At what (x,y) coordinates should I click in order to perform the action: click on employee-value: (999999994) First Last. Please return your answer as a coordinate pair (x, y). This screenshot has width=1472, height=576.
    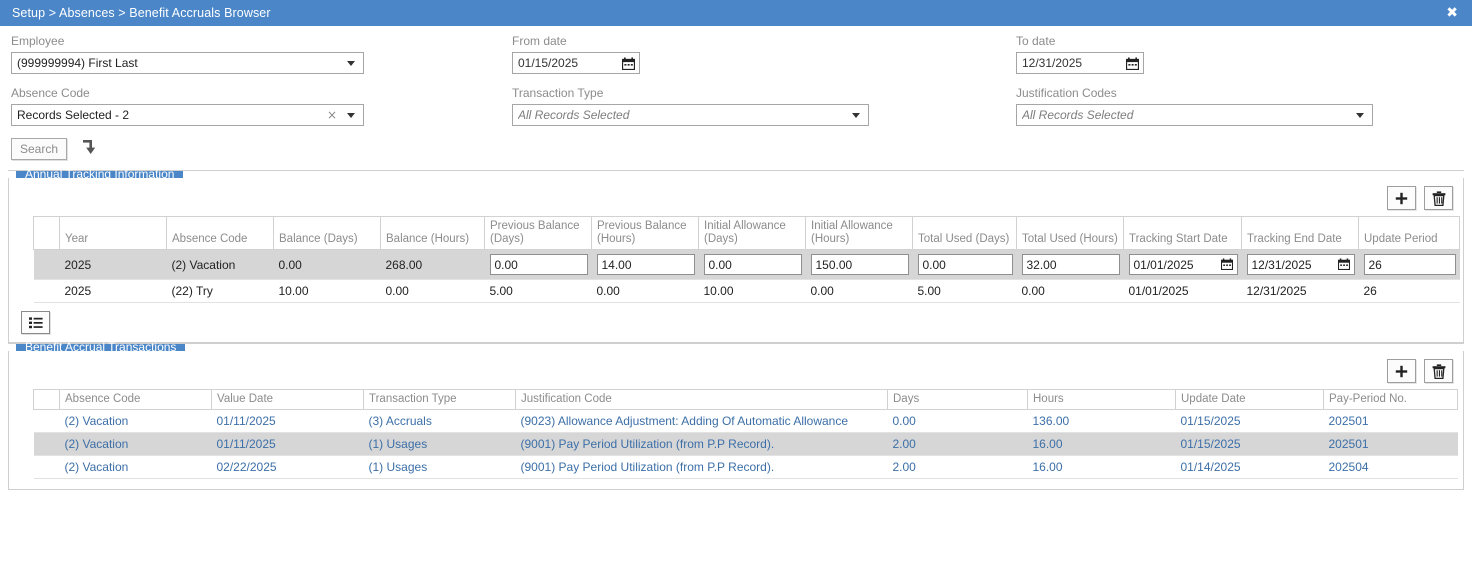
    Looking at the image, I should click on (77, 63).